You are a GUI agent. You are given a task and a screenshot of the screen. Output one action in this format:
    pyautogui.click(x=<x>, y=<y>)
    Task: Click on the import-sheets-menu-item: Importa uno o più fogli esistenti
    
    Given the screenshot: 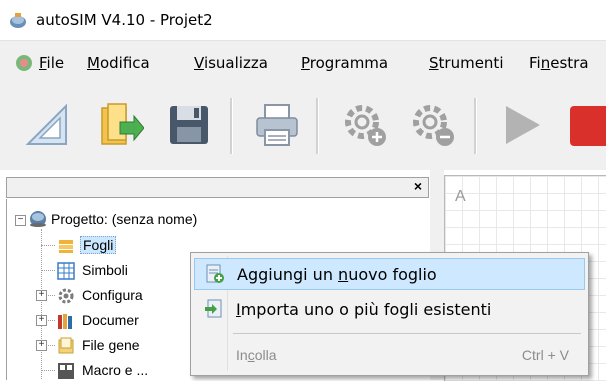 What is the action you would take?
    pyautogui.click(x=388, y=309)
    